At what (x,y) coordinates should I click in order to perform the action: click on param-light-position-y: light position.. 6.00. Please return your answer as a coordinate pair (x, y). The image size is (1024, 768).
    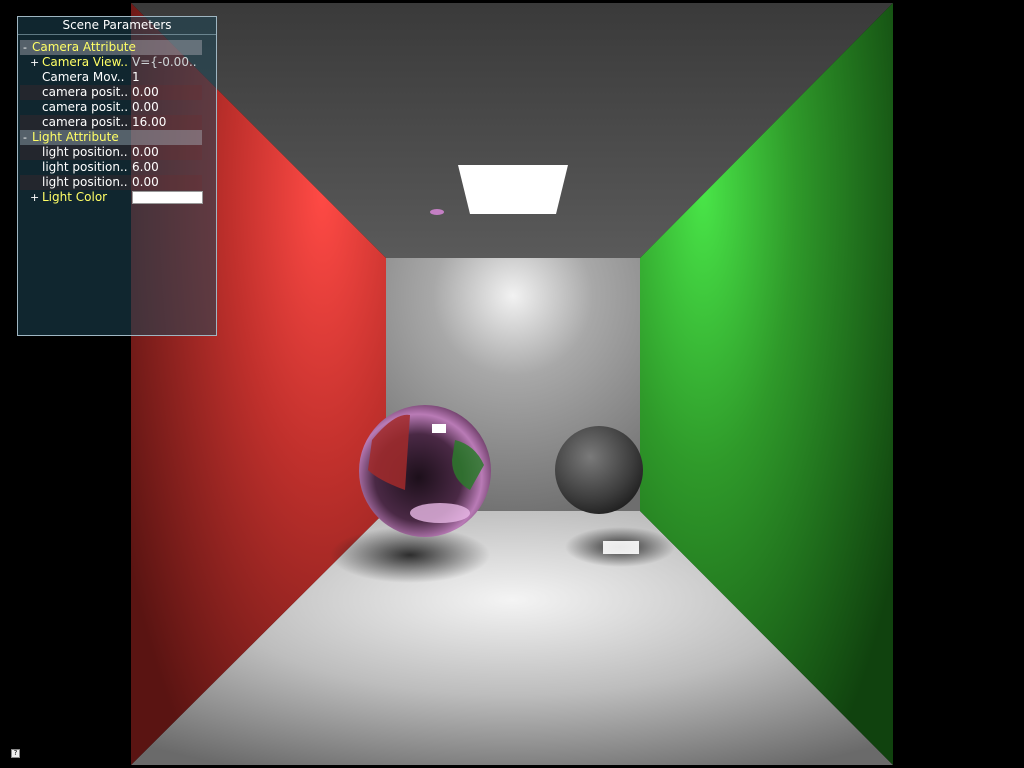
    Looking at the image, I should click on (111, 167).